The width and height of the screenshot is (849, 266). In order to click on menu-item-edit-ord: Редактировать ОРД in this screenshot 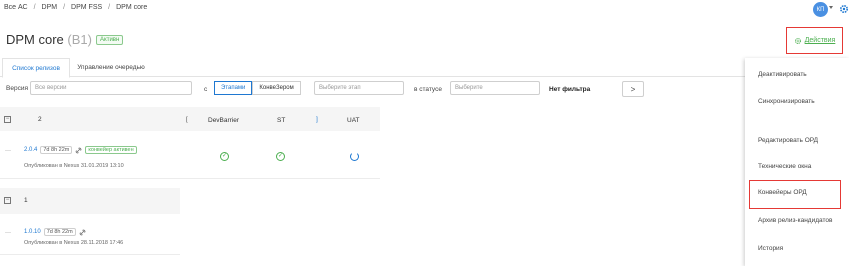, I will do `click(797, 140)`.